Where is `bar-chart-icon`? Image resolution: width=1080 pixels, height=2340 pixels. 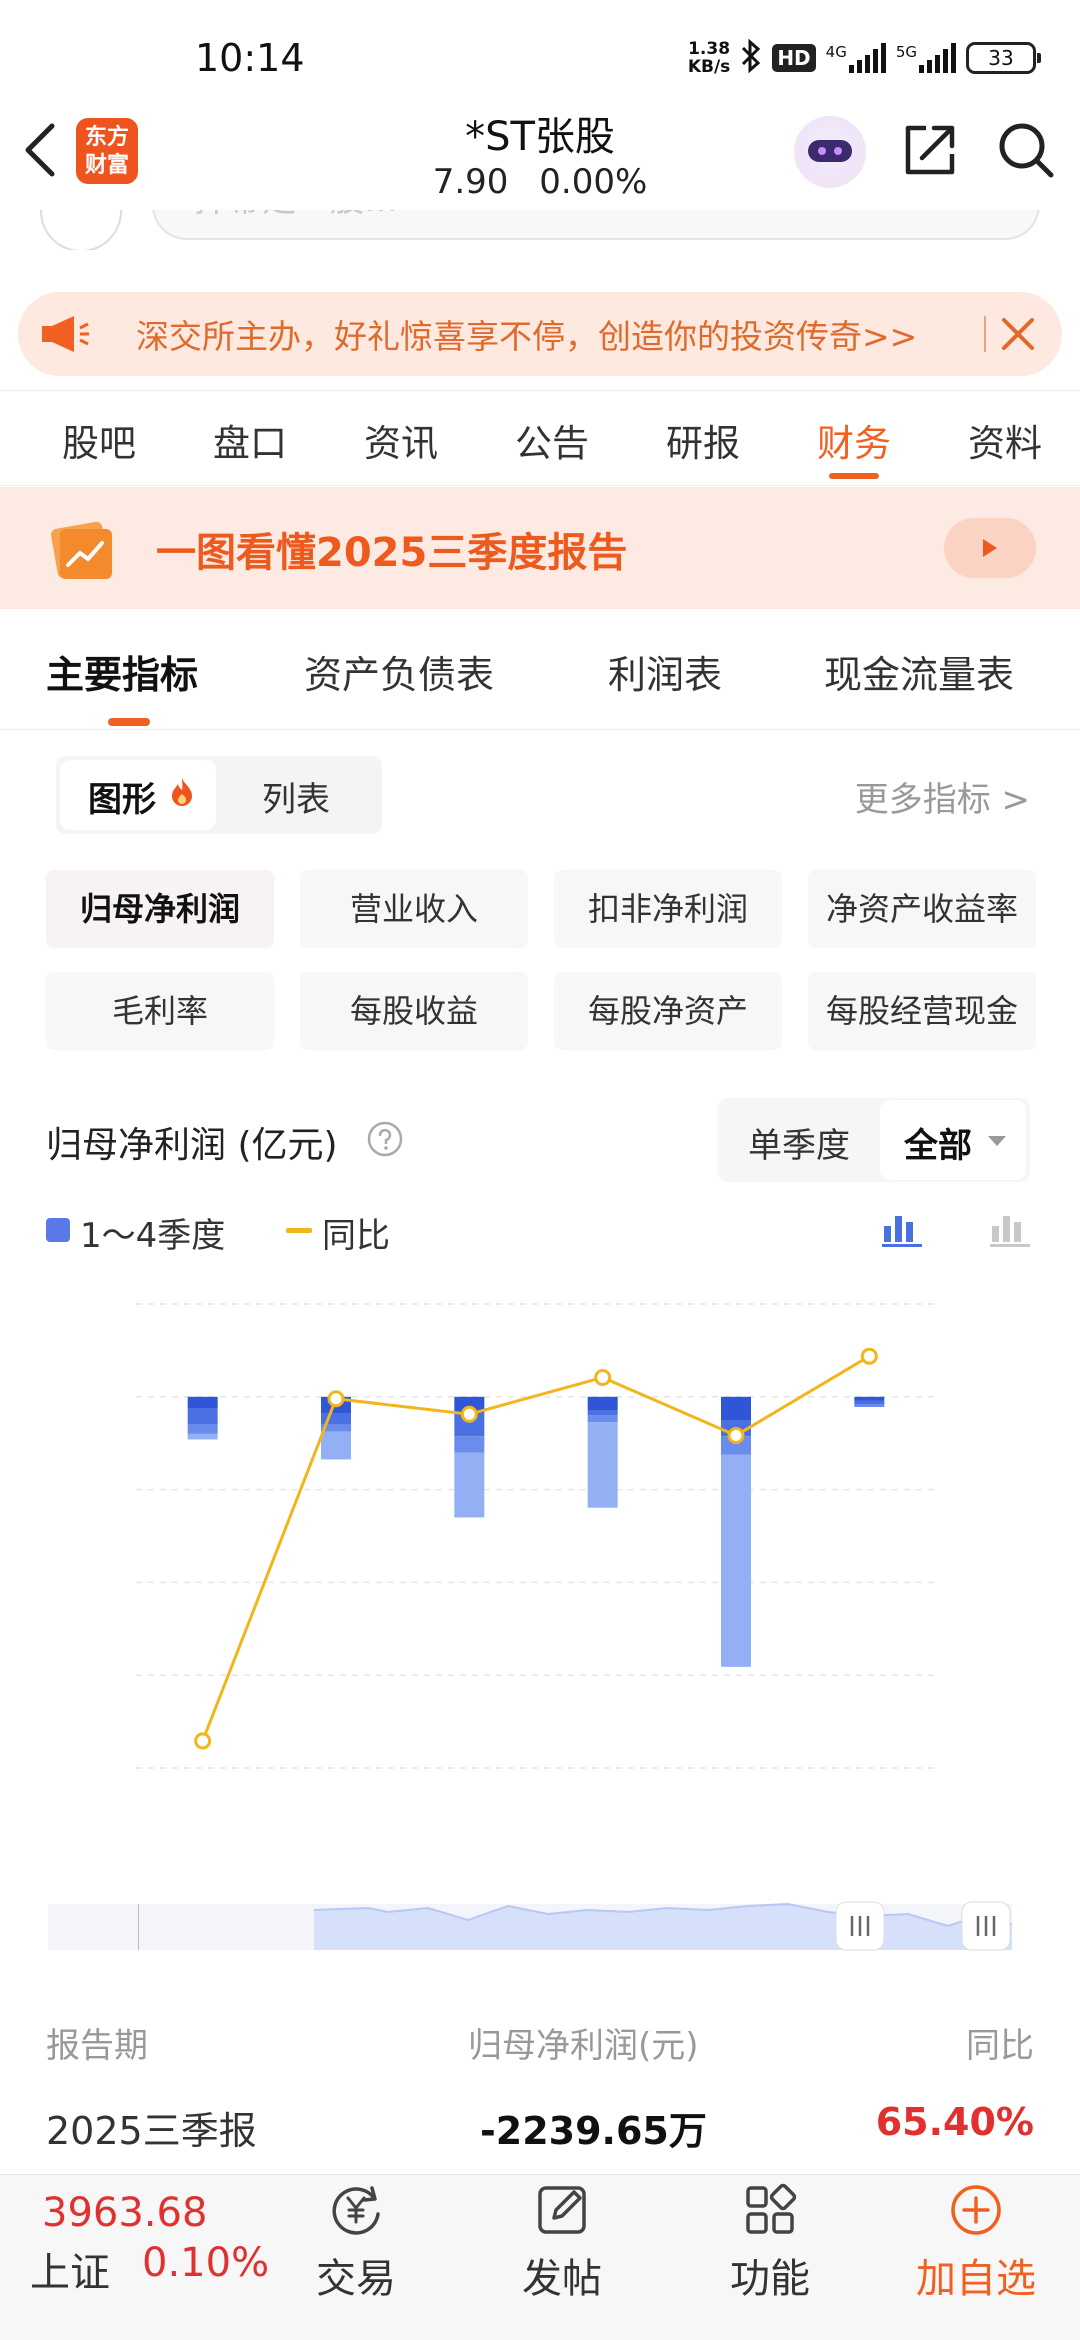 bar-chart-icon is located at coordinates (1010, 1228).